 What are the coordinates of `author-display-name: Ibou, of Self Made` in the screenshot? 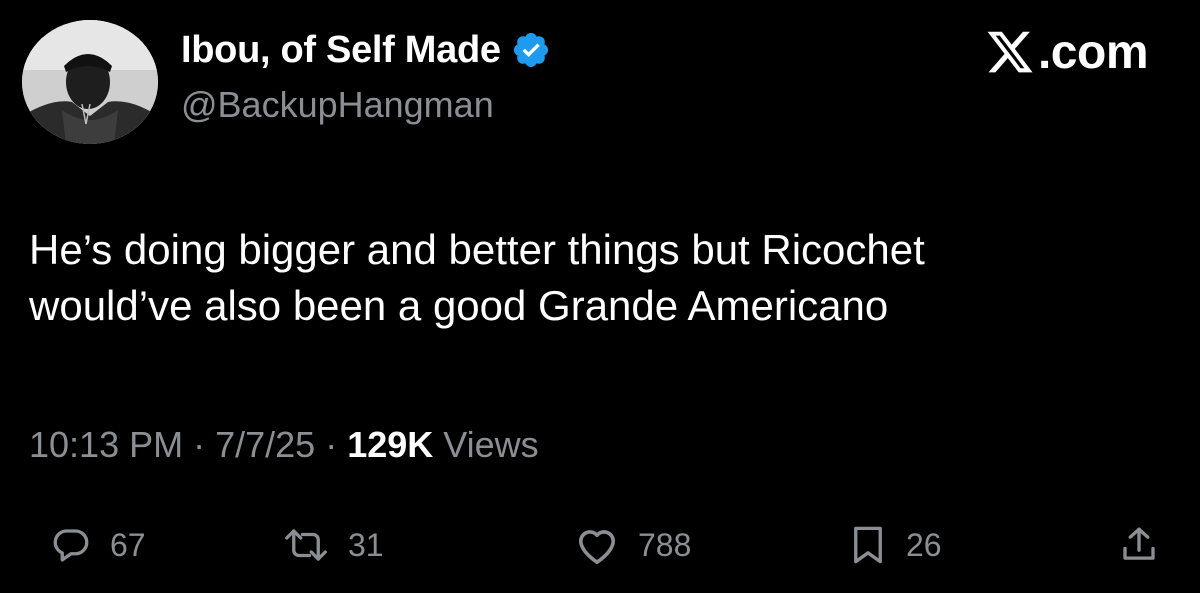 It's located at (341, 50).